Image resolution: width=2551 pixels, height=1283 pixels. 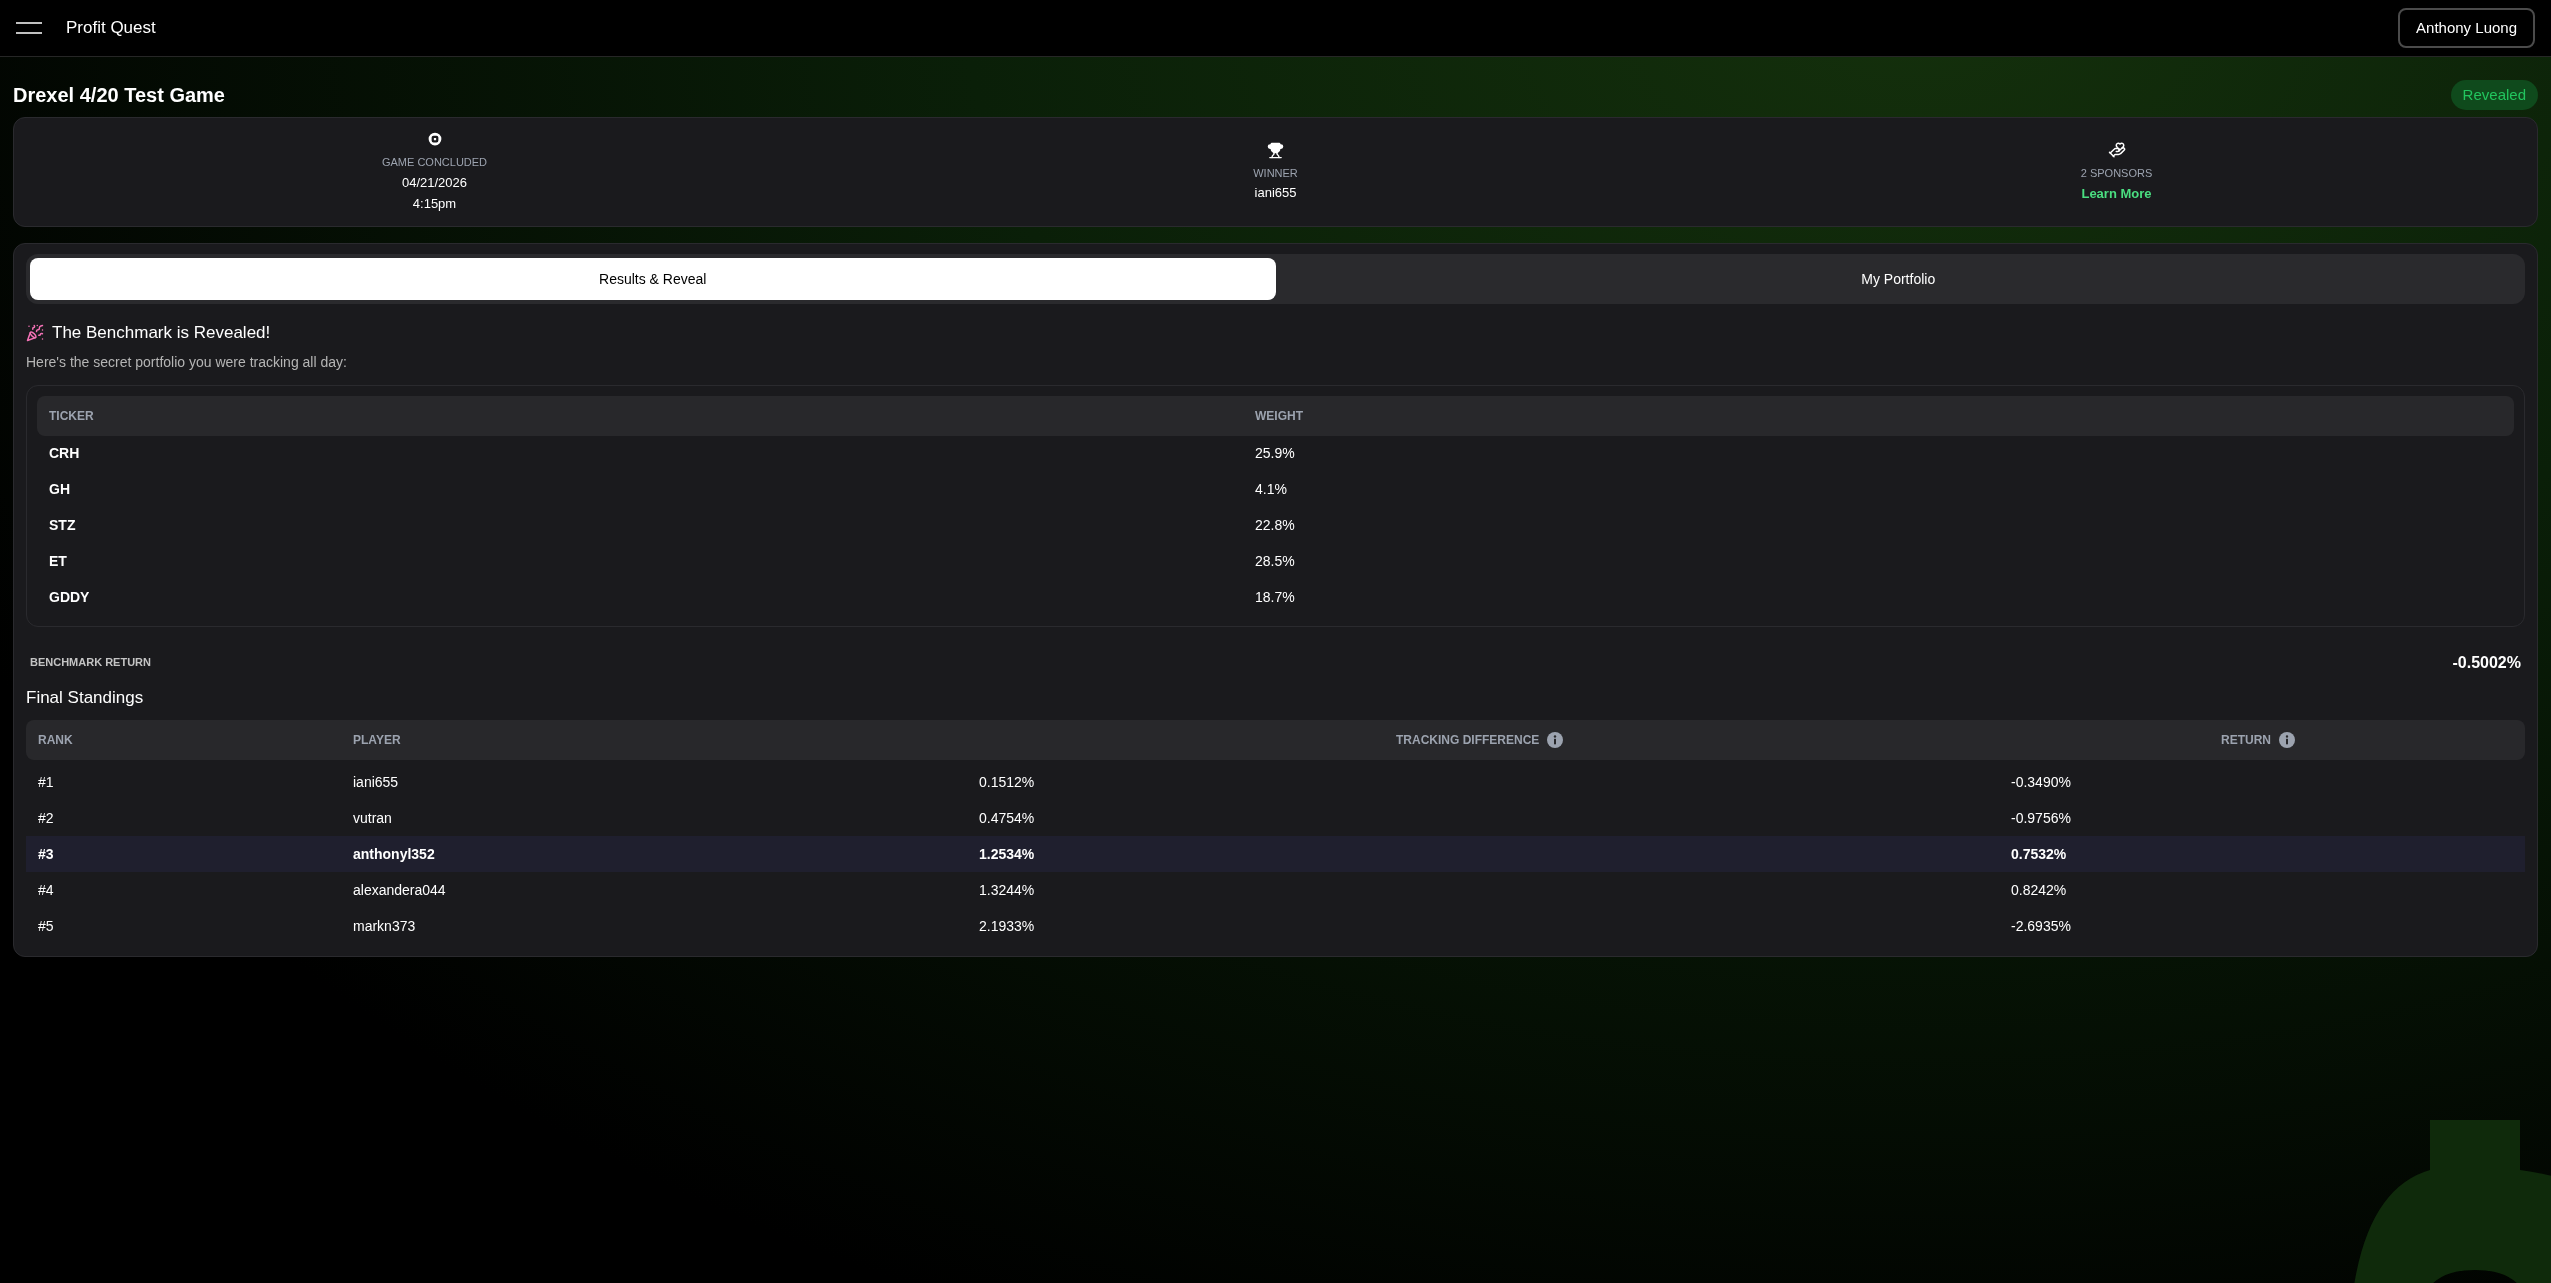 What do you see at coordinates (2041, 782) in the screenshot?
I see `return-cell-text: -0.3490%` at bounding box center [2041, 782].